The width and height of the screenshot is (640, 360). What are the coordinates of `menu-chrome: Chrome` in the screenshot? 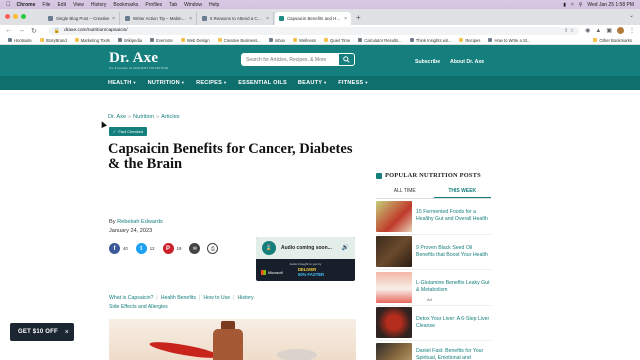 It's located at (26, 5).